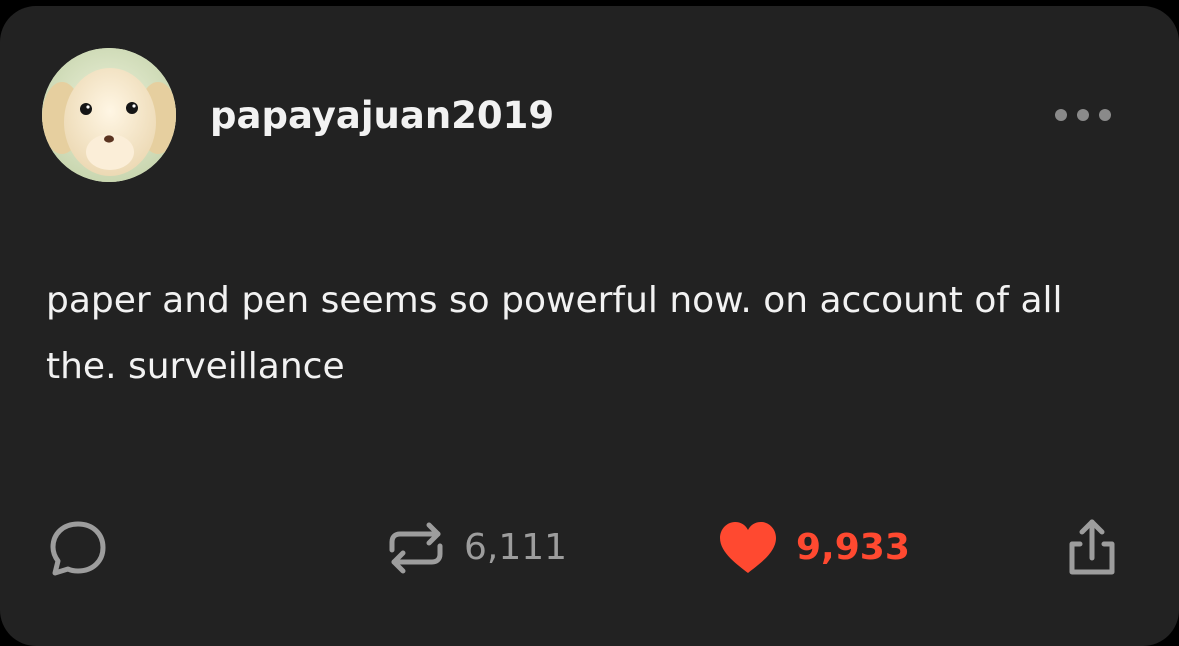 Image resolution: width=1179 pixels, height=646 pixels. I want to click on share-upload-icon, so click(1092, 548).